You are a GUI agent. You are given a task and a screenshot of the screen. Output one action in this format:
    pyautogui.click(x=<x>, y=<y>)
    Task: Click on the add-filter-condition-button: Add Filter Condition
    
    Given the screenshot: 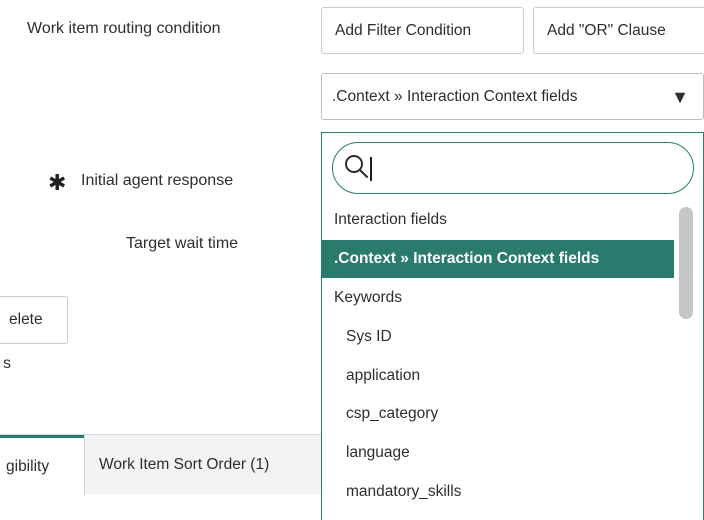 What is the action you would take?
    pyautogui.click(x=422, y=30)
    